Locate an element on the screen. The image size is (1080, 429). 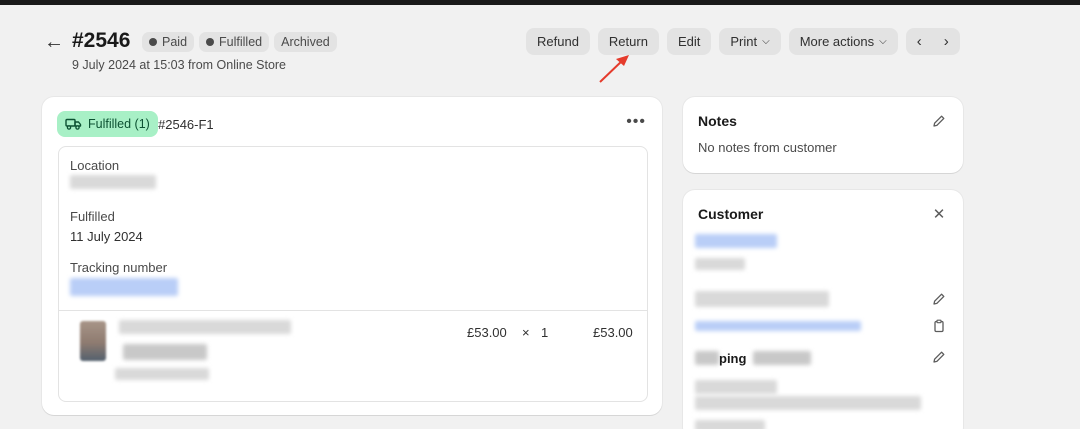
line-total: £53.00 is located at coordinates (613, 332).